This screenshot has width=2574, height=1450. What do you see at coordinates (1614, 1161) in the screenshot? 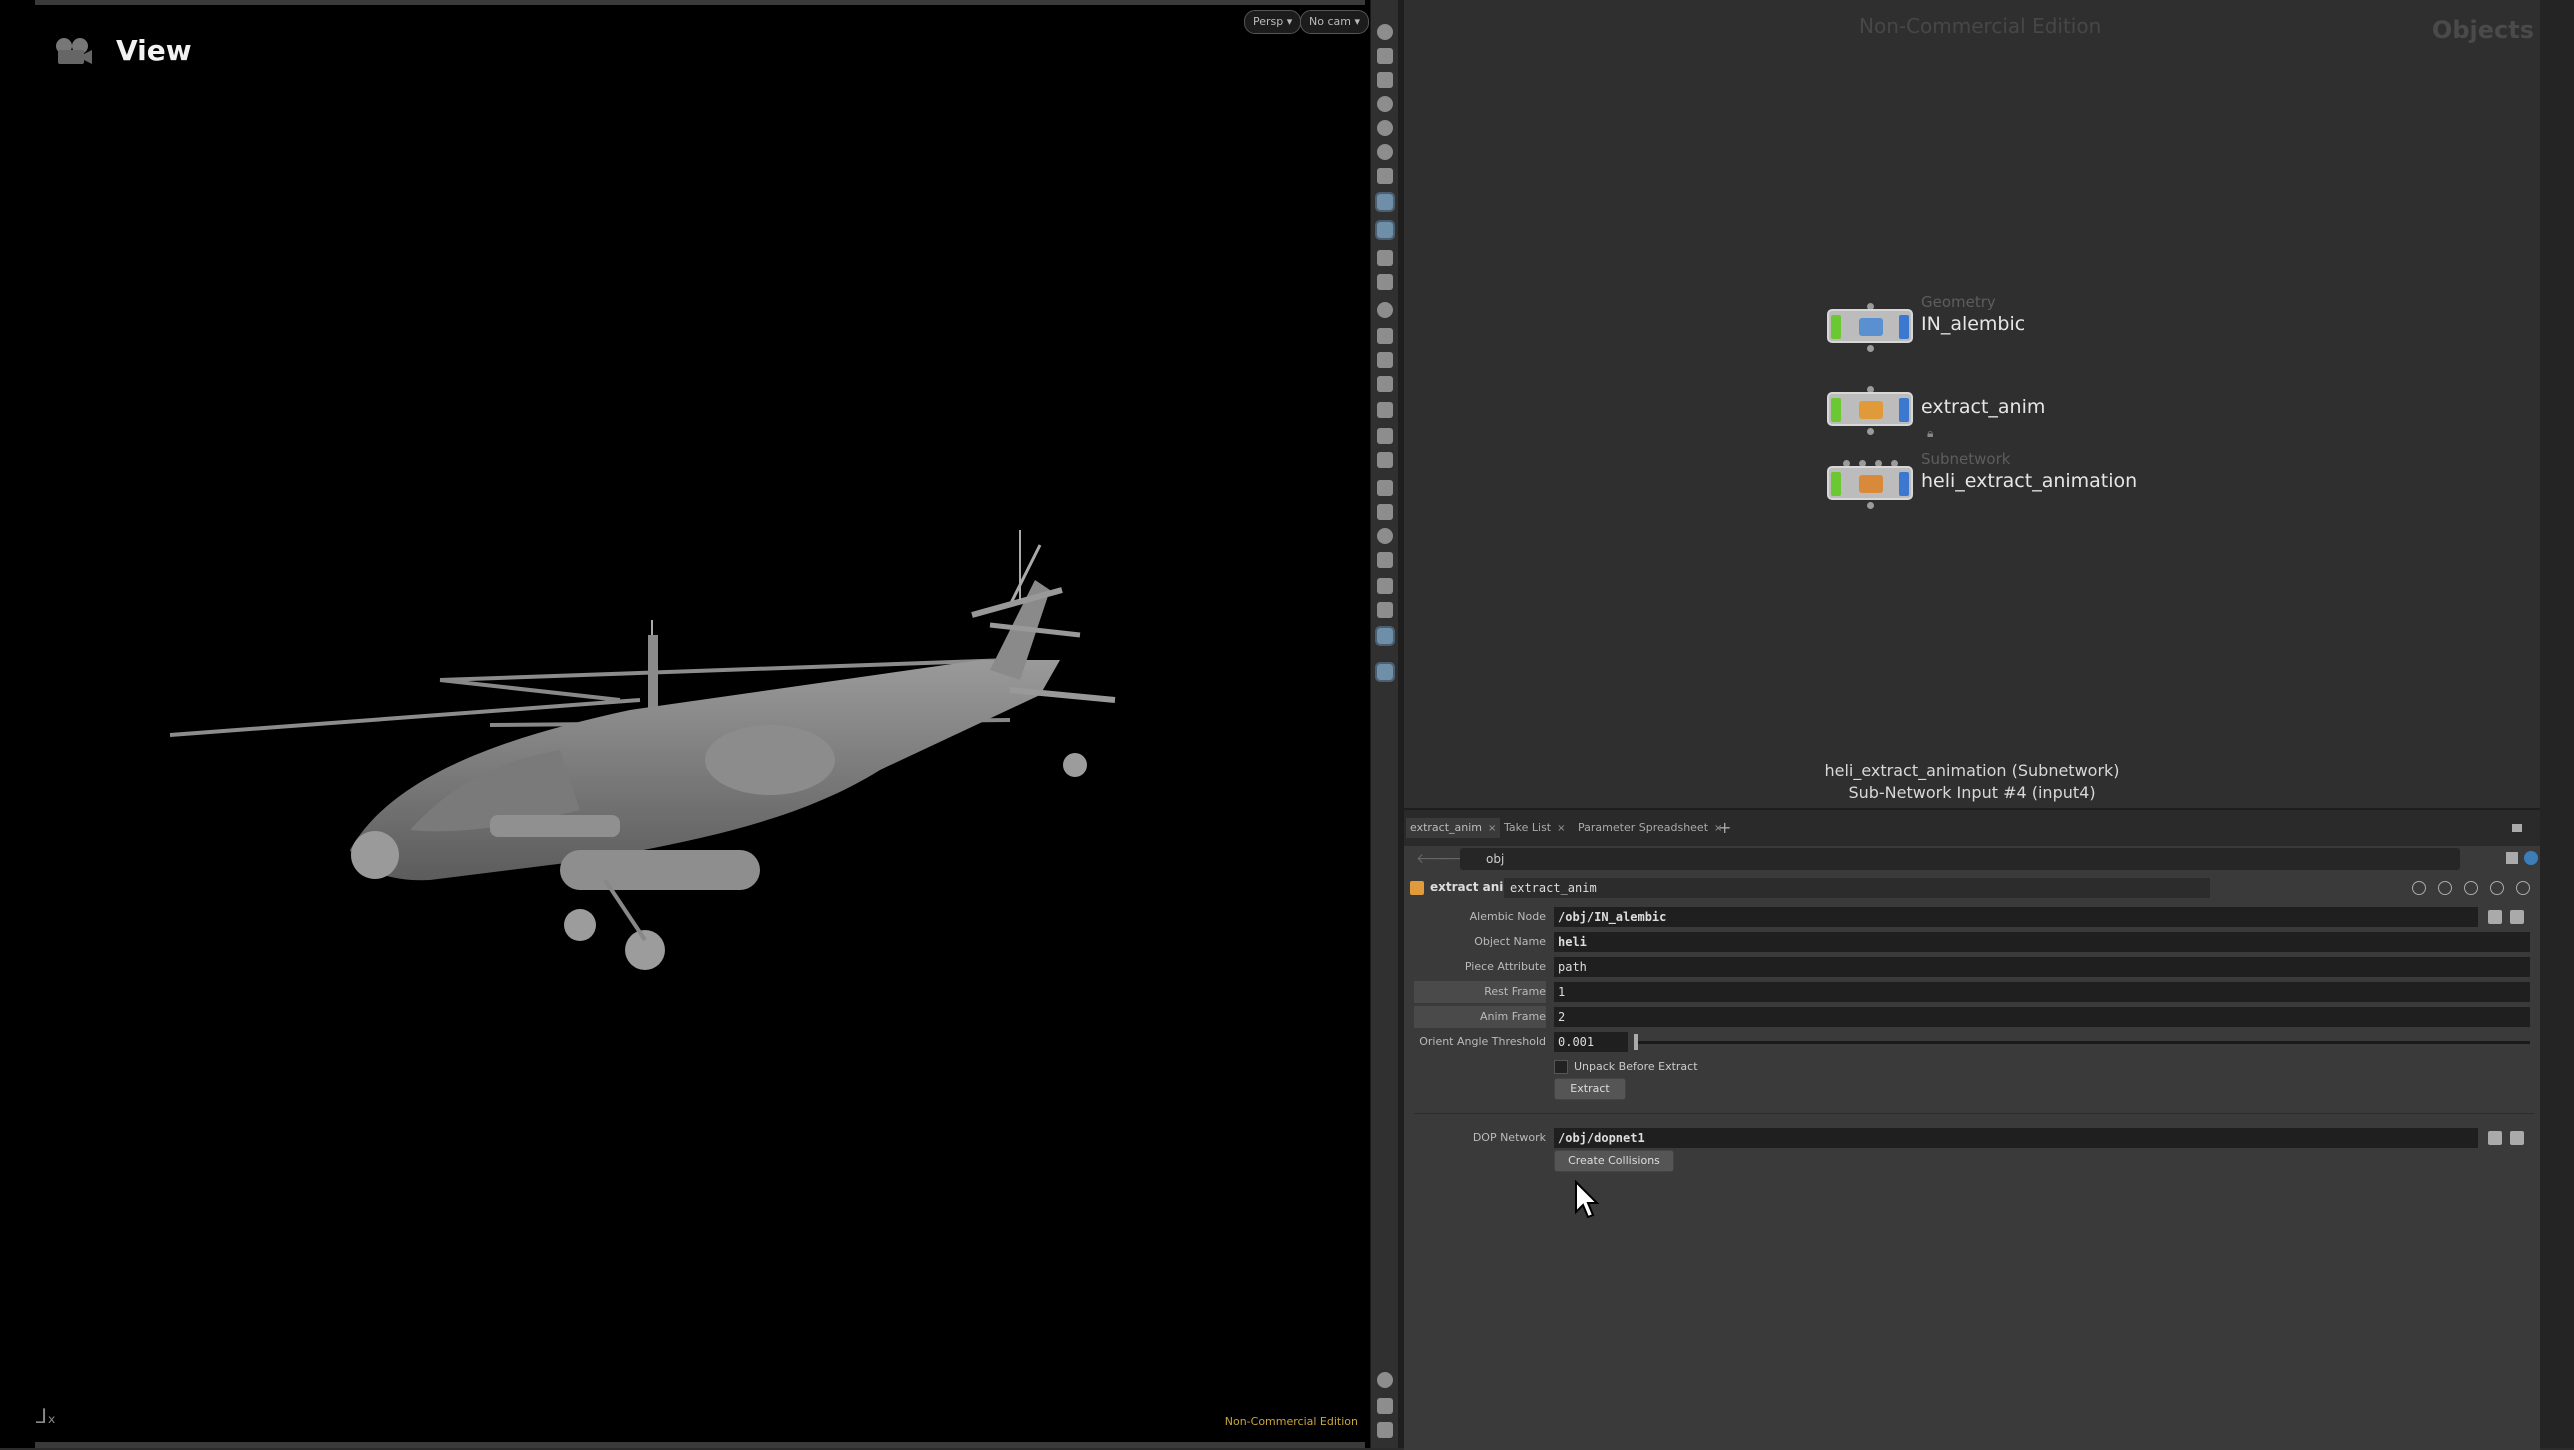
I see `create-collisions-button: Create Collisions` at bounding box center [1614, 1161].